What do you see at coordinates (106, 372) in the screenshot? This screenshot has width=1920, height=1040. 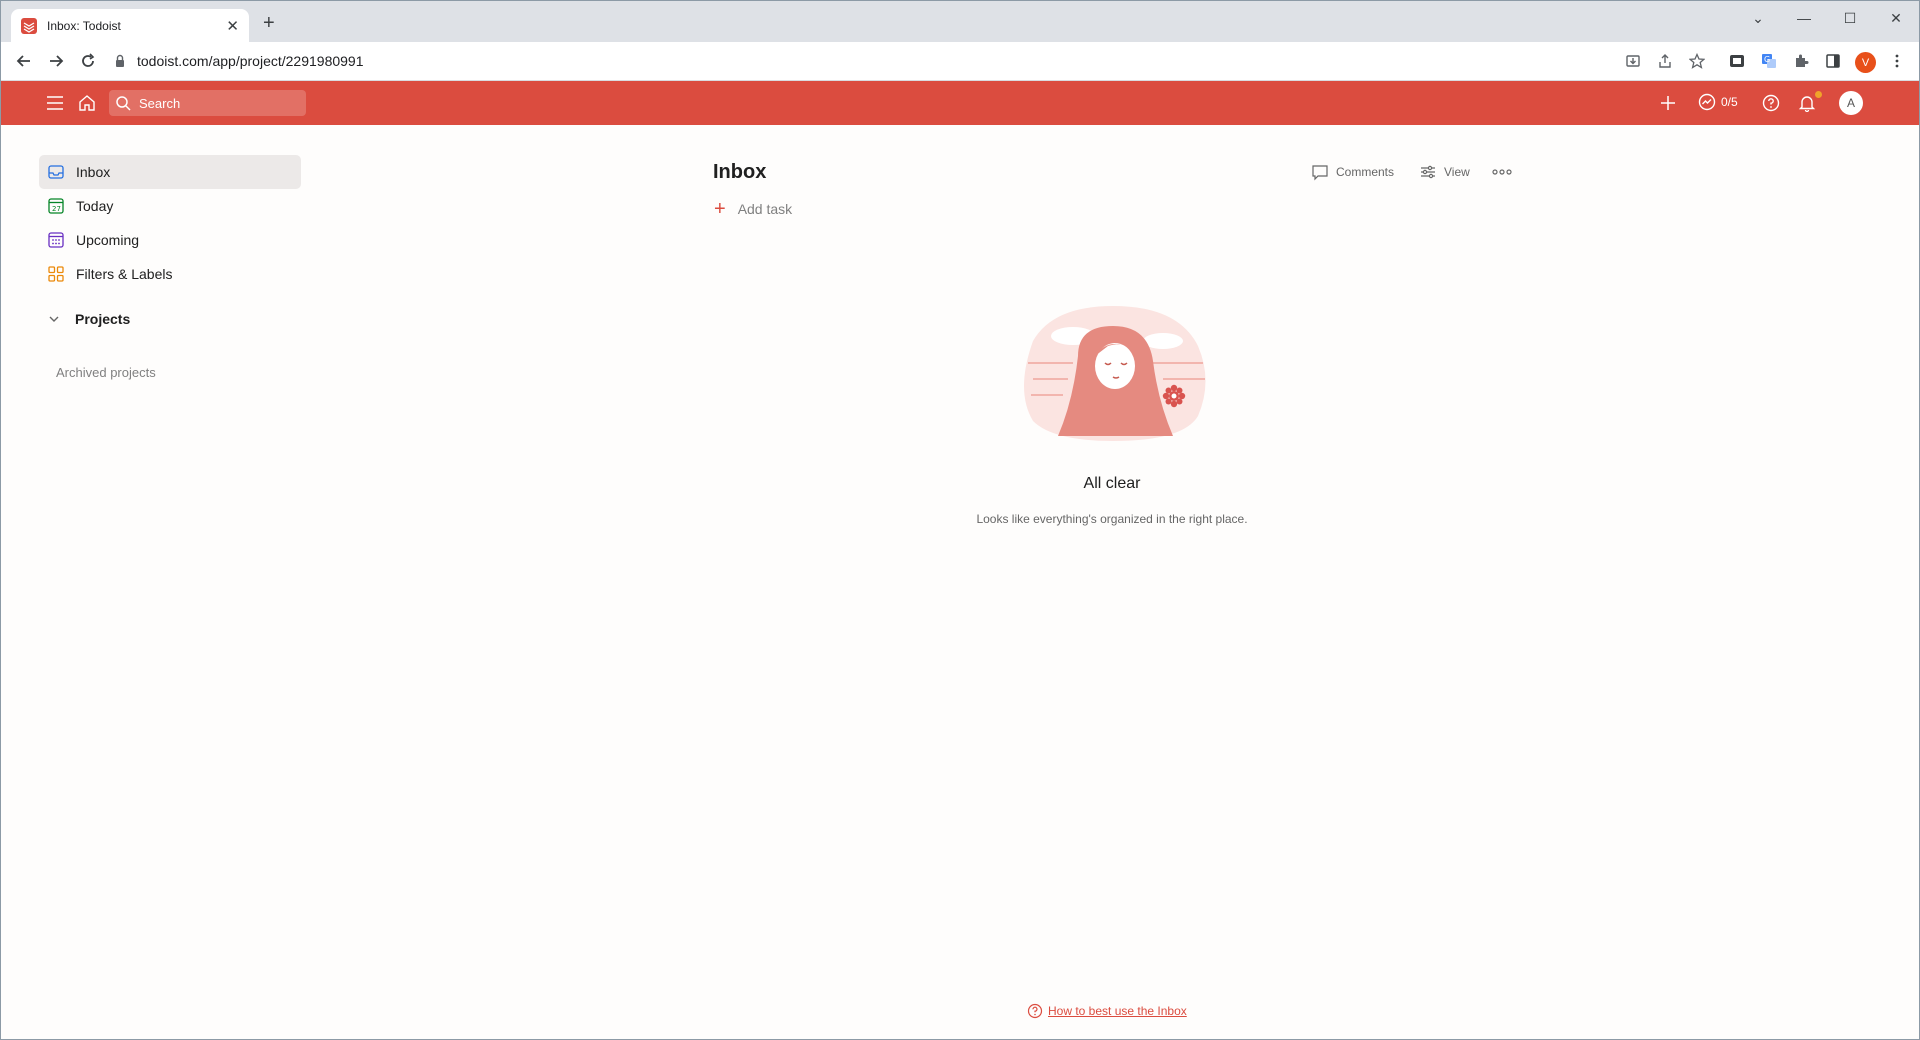 I see `archived-projects-link: Archived projects` at bounding box center [106, 372].